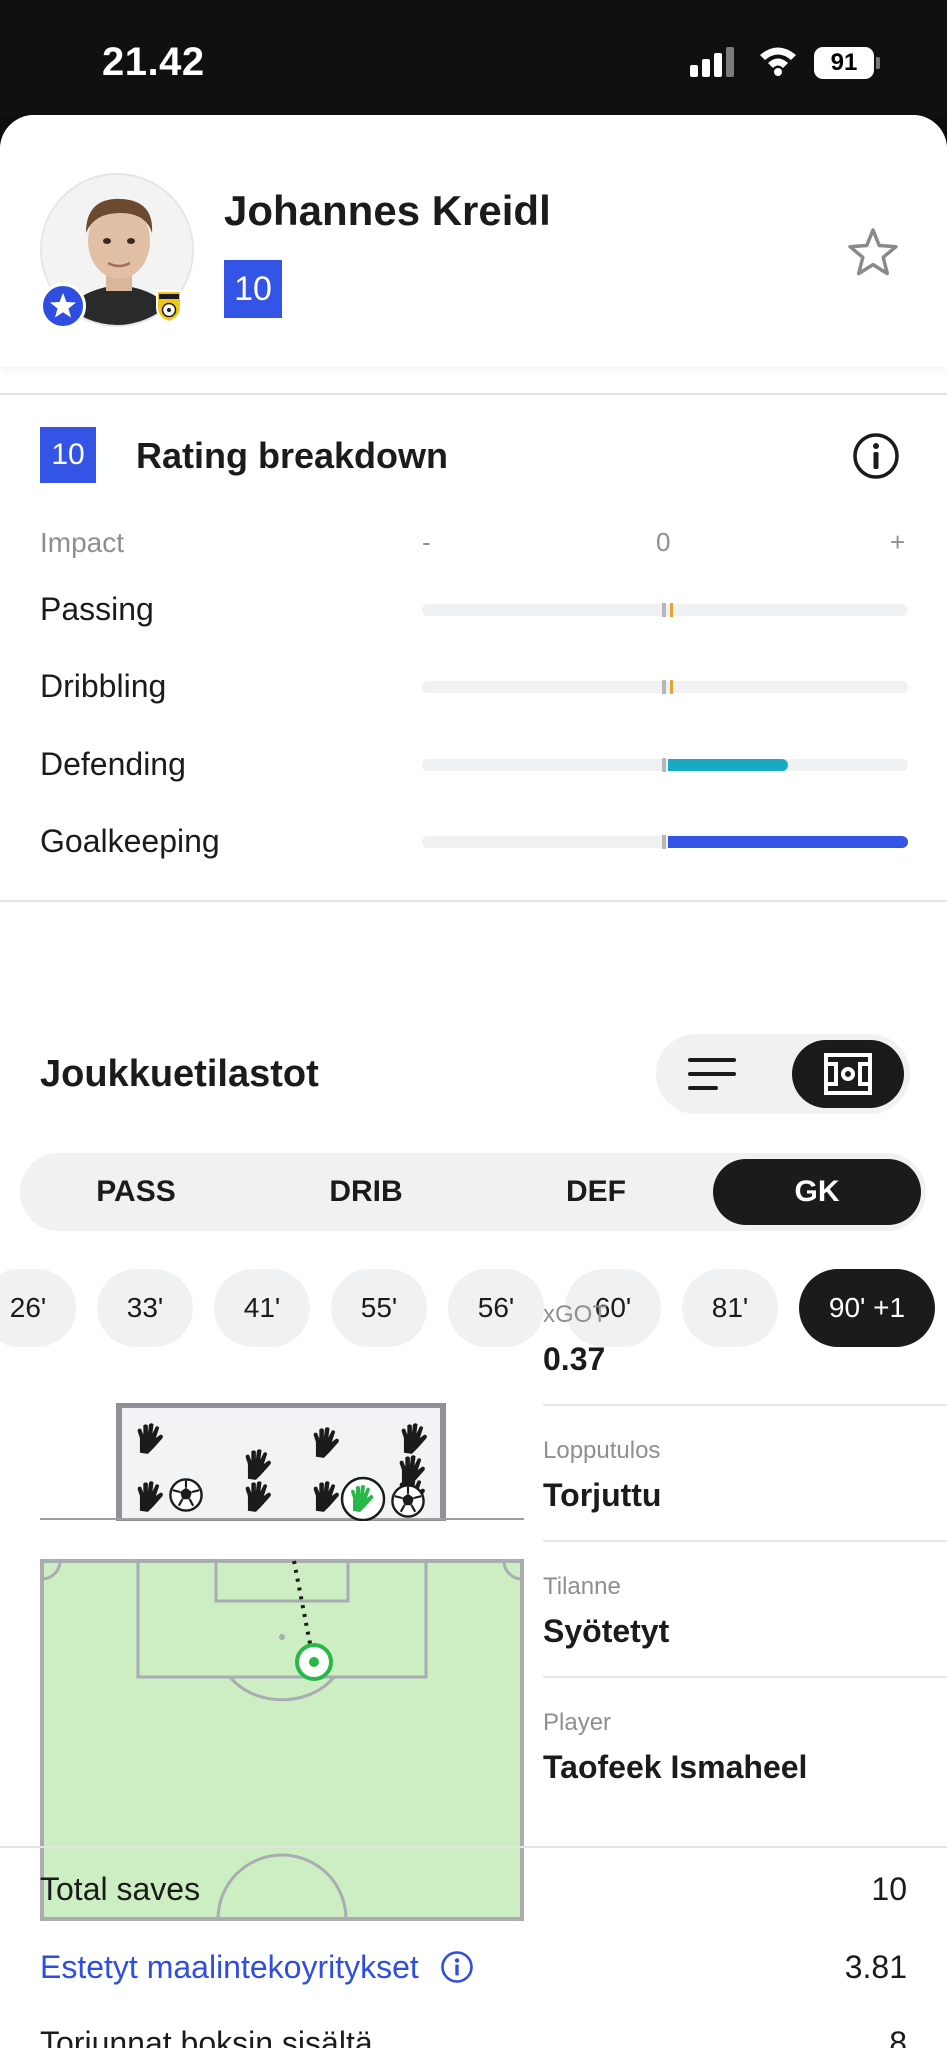 The width and height of the screenshot is (947, 2048). Describe the element at coordinates (68, 455) in the screenshot. I see `rating-breakdown-badge: 10` at that location.